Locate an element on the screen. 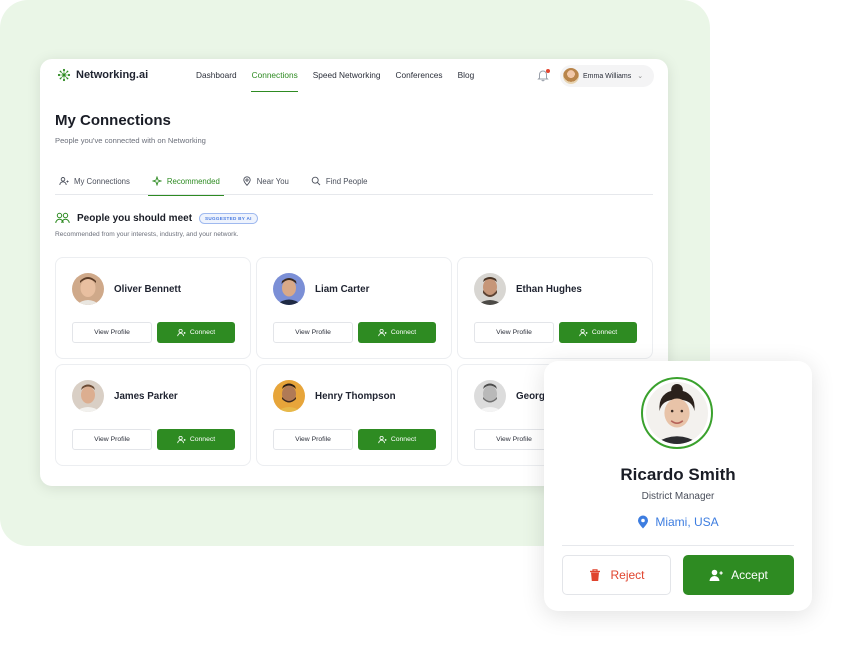 Image resolution: width=865 pixels, height=671 pixels. tab-label: My Connections is located at coordinates (102, 181).